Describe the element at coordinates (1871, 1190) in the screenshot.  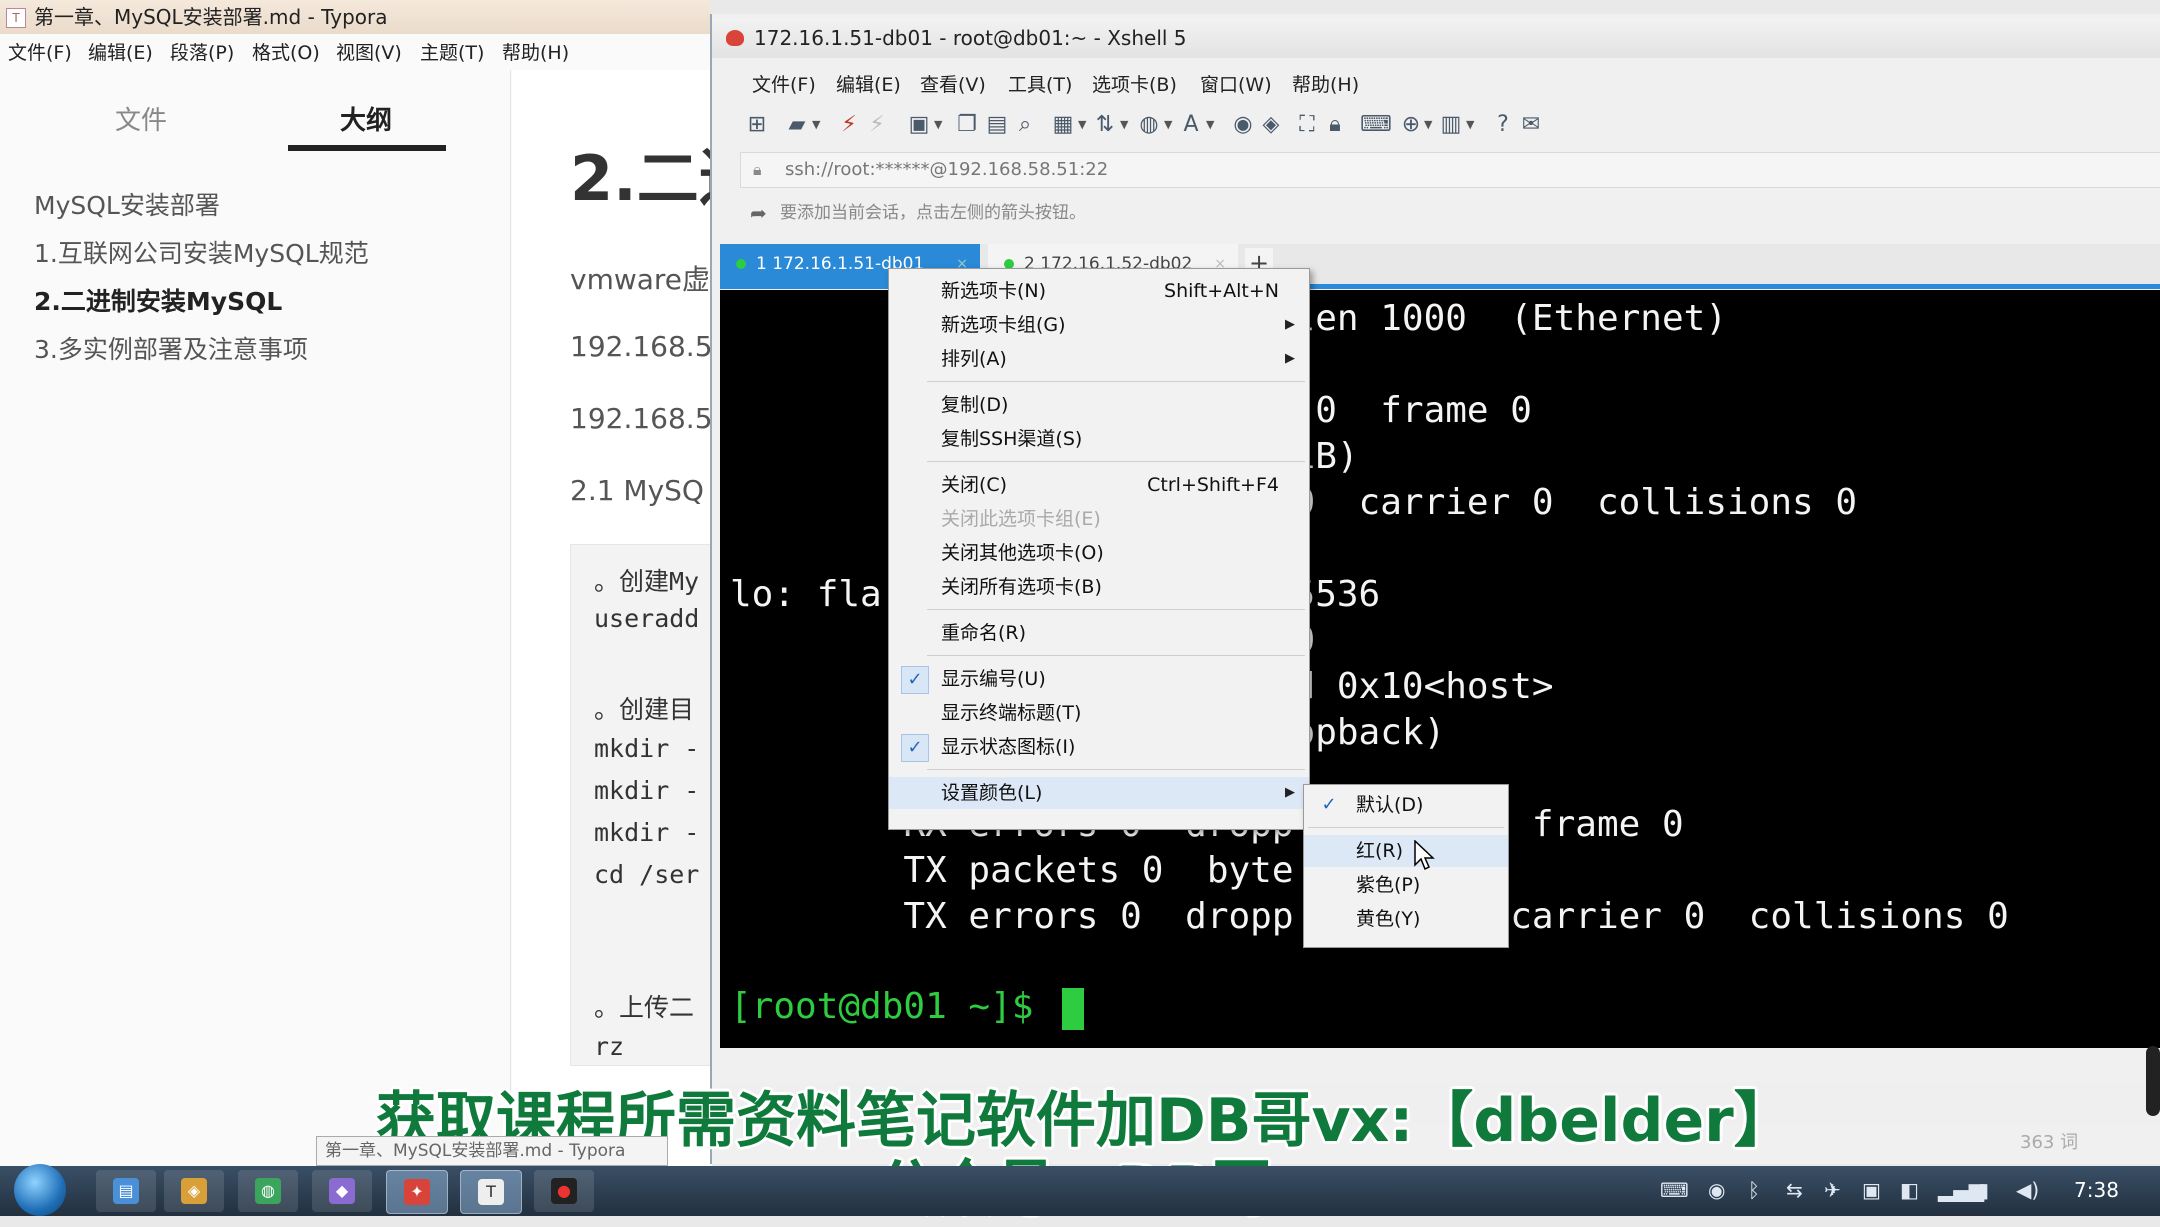
I see `tray-app-icon: ▣` at that location.